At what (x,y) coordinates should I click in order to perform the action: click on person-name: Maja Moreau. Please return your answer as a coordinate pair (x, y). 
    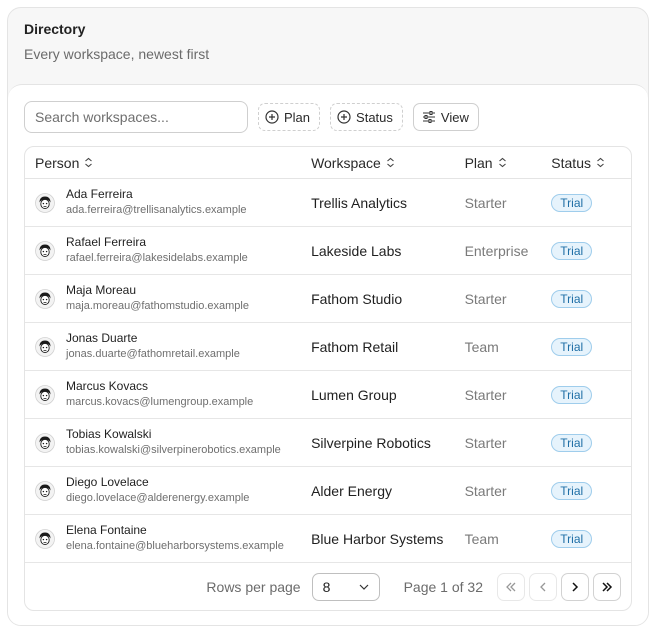
    Looking at the image, I should click on (101, 290).